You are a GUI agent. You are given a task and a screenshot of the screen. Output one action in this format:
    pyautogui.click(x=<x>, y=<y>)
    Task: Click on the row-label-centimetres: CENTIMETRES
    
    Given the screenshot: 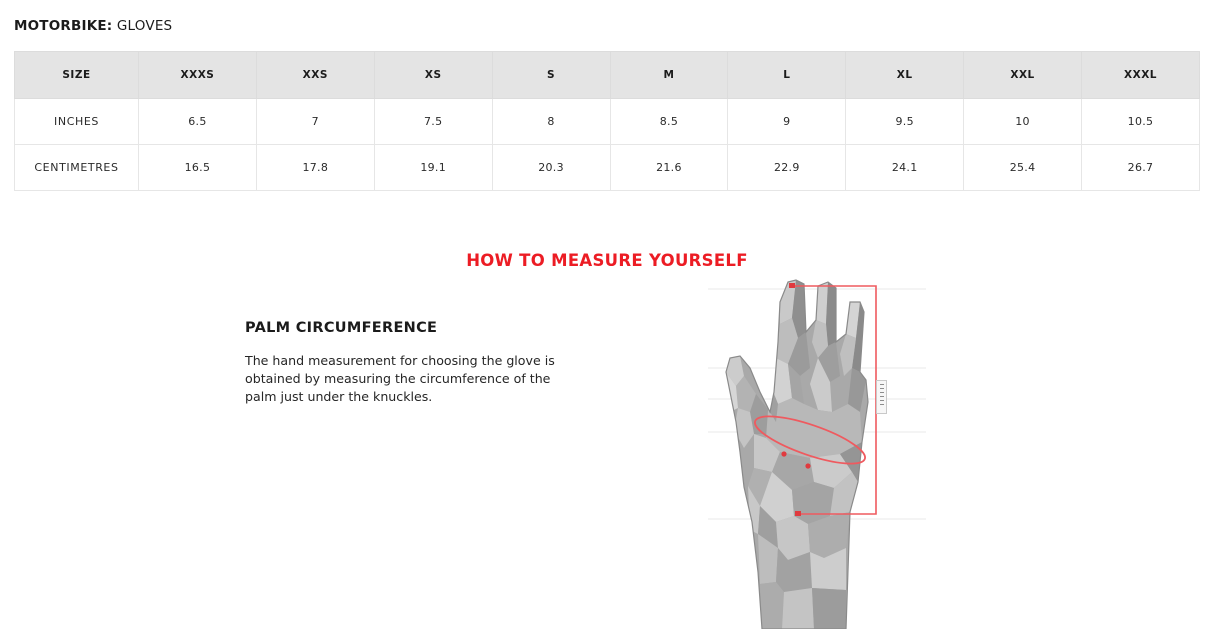 What is the action you would take?
    pyautogui.click(x=76, y=167)
    